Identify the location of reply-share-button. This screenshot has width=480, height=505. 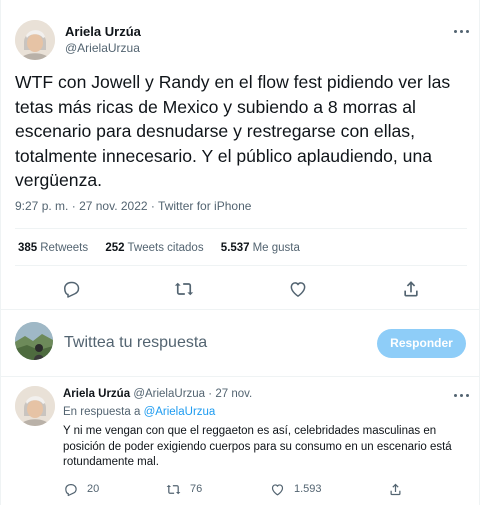
(395, 489).